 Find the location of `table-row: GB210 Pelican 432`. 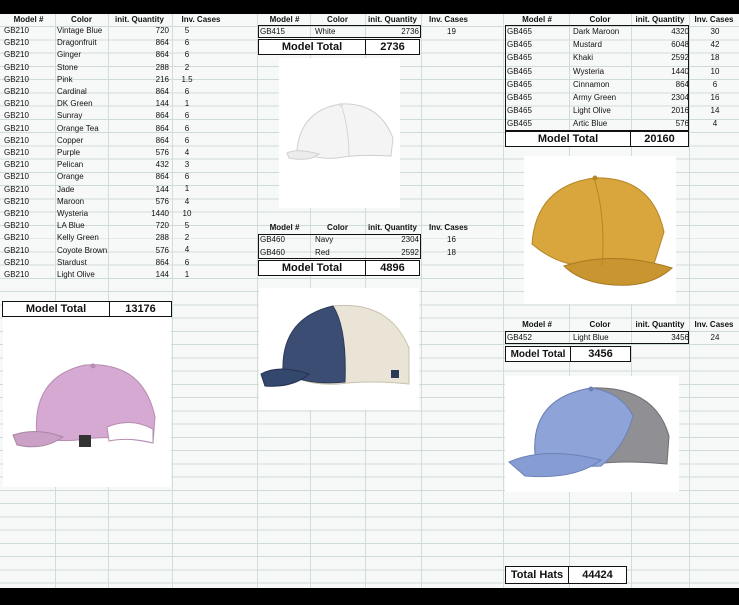

table-row: GB210 Pelican 432 is located at coordinates (87, 165).